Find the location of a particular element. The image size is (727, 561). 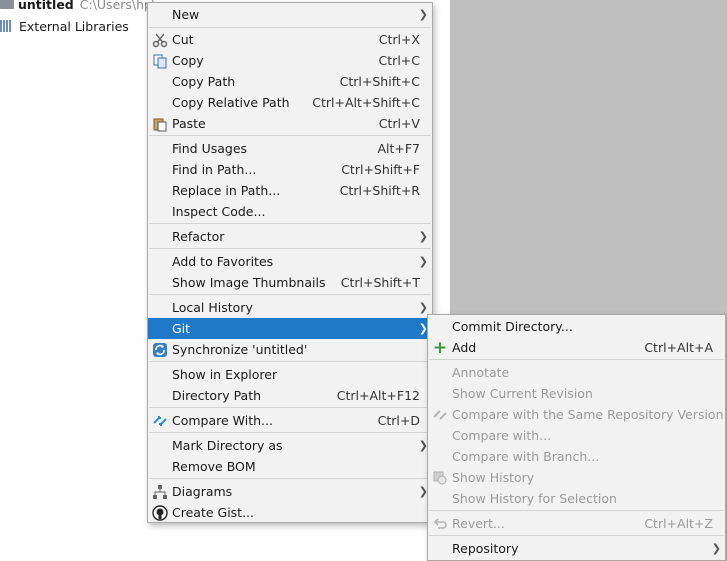

folder-icon is located at coordinates (7, 4).